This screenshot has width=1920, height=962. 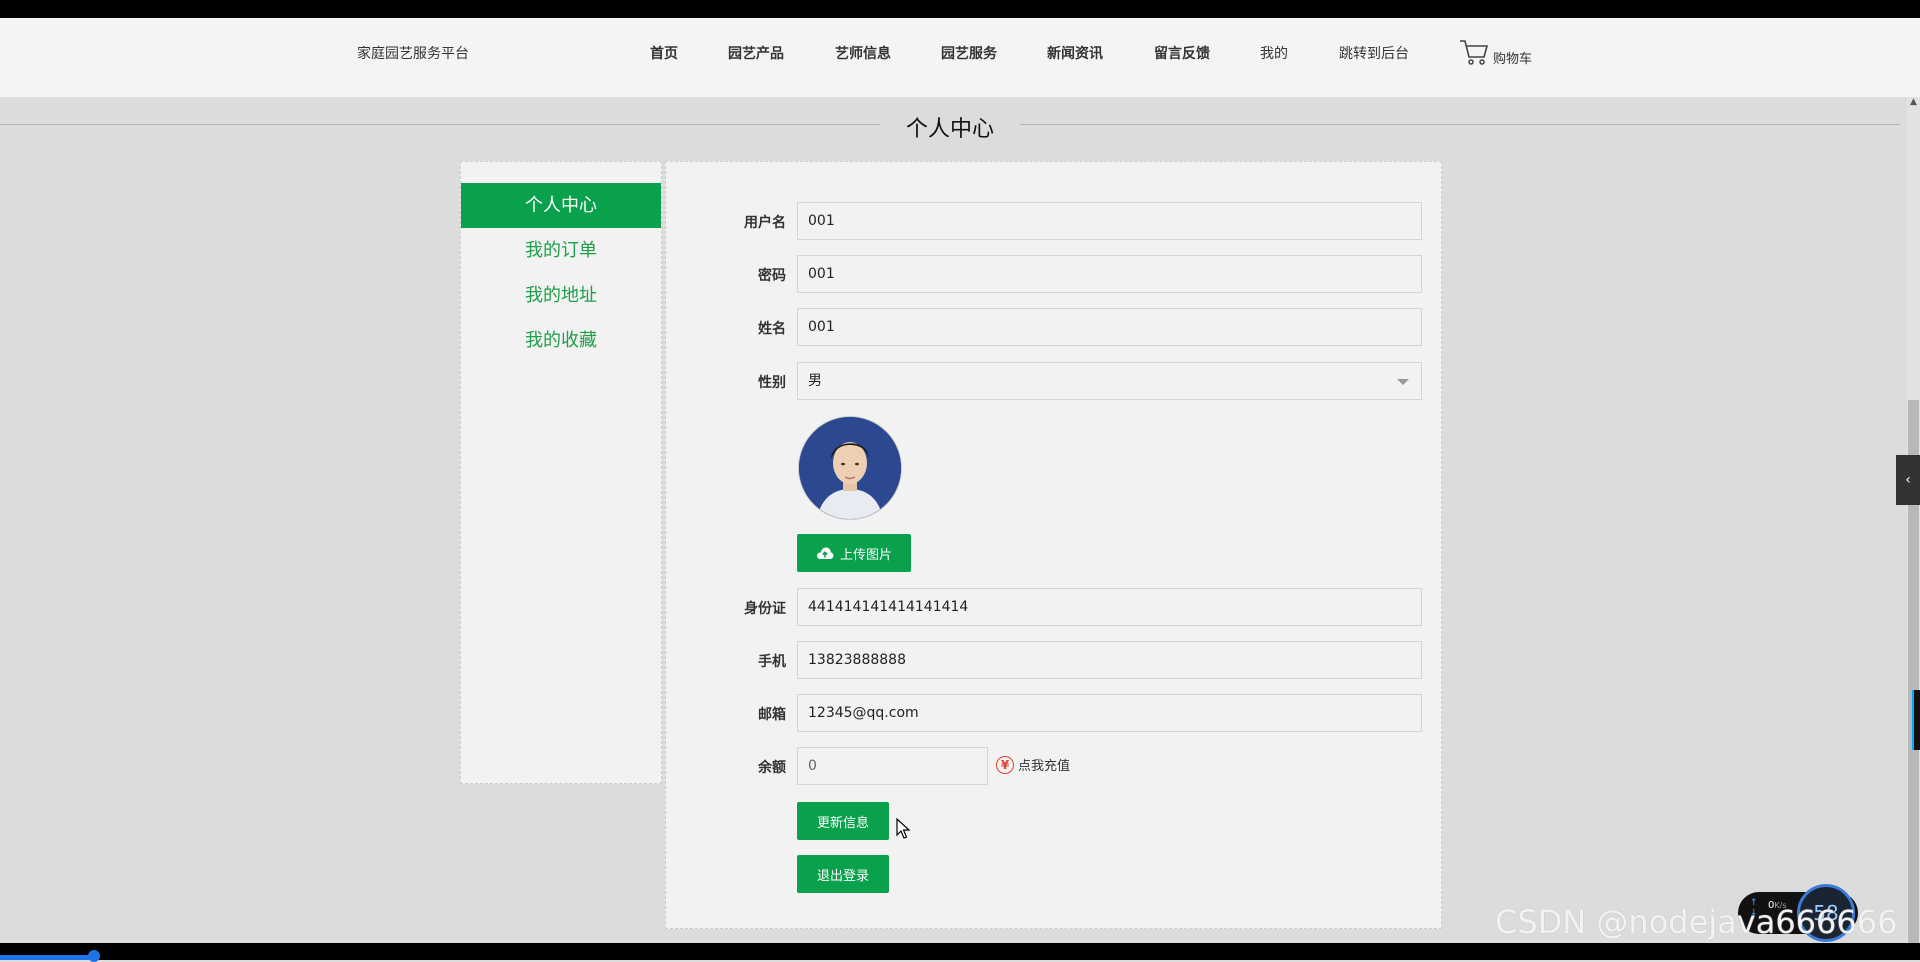 I want to click on name-label: 姓名, so click(x=772, y=329).